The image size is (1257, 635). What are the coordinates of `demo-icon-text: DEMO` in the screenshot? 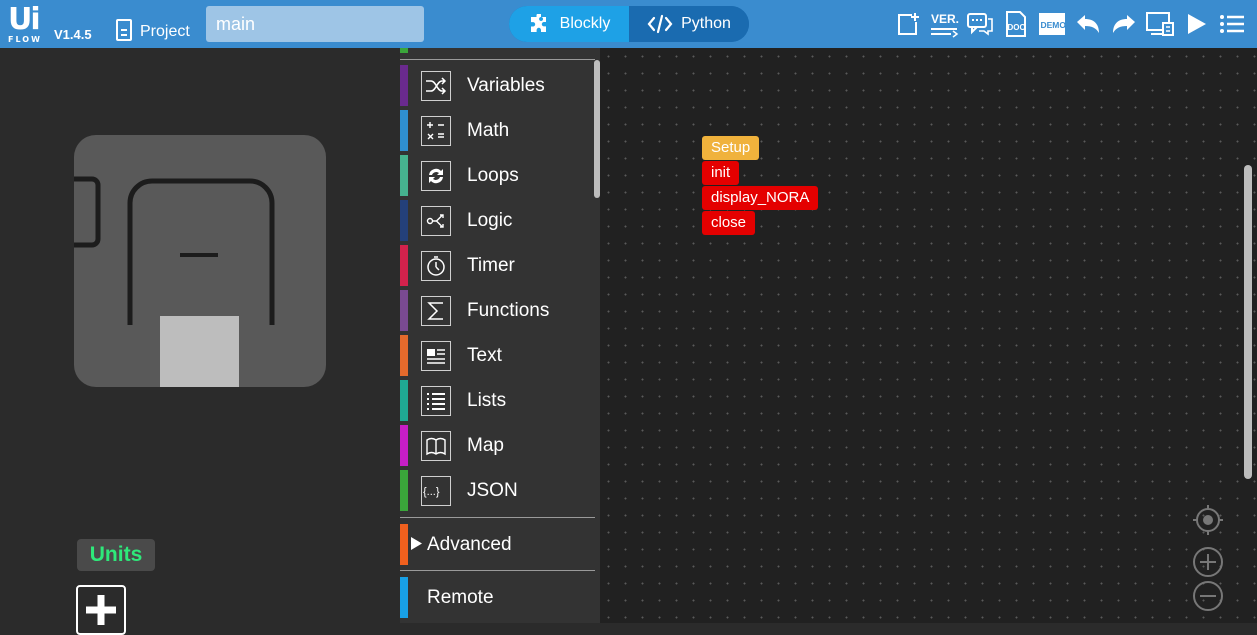 It's located at (1054, 25).